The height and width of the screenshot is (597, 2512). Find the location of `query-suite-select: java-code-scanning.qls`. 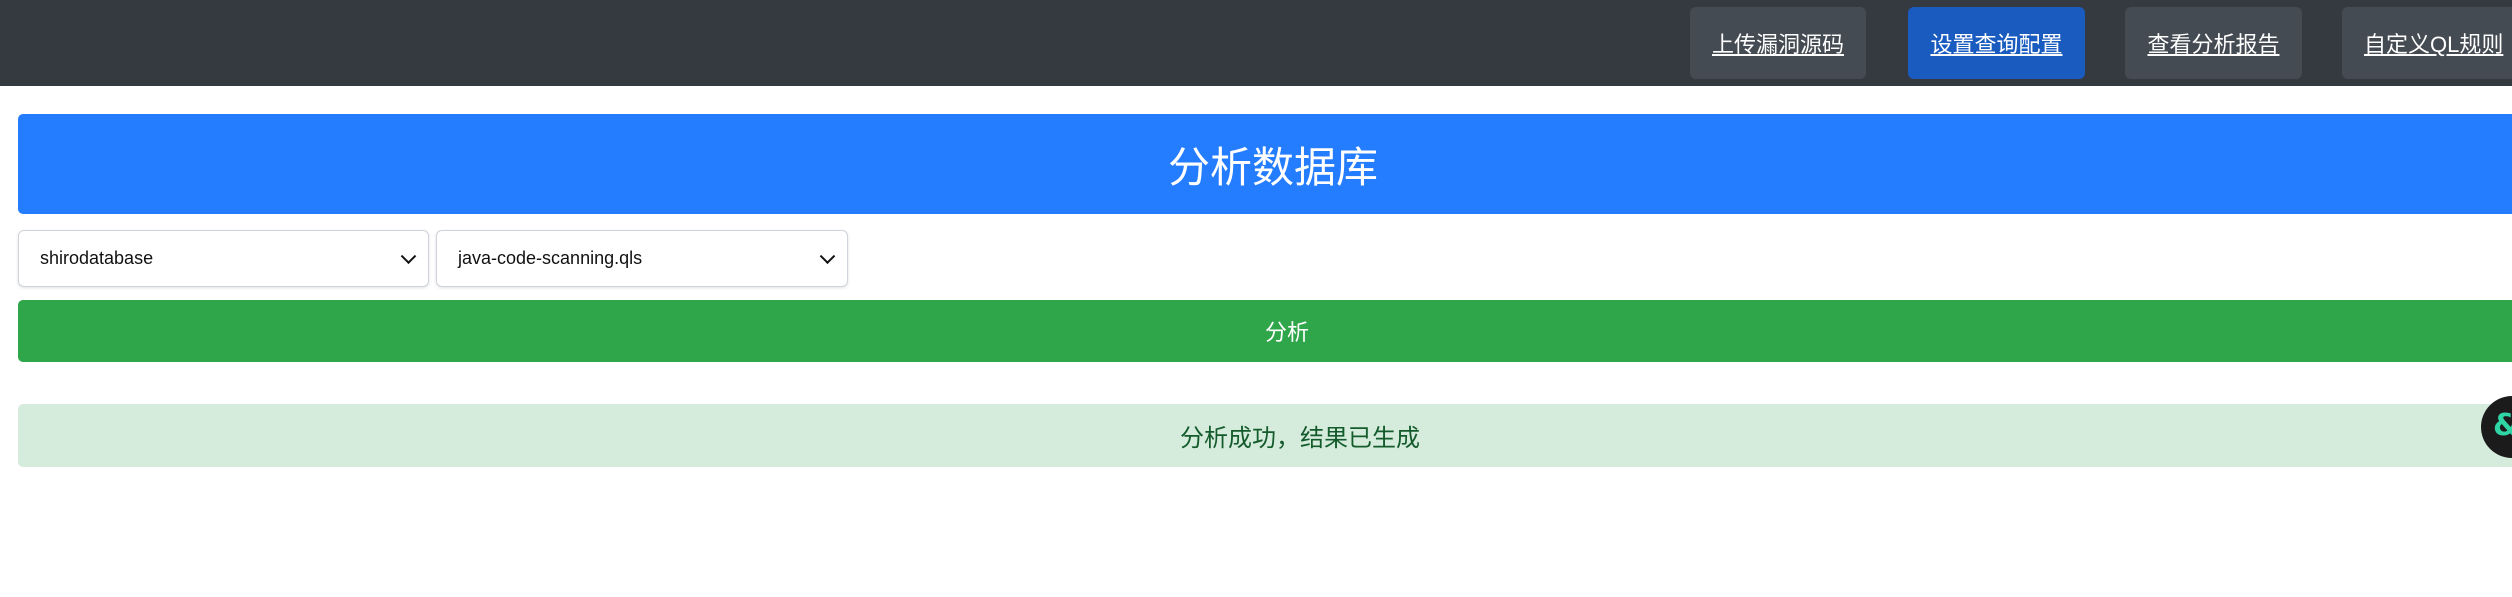

query-suite-select: java-code-scanning.qls is located at coordinates (642, 258).